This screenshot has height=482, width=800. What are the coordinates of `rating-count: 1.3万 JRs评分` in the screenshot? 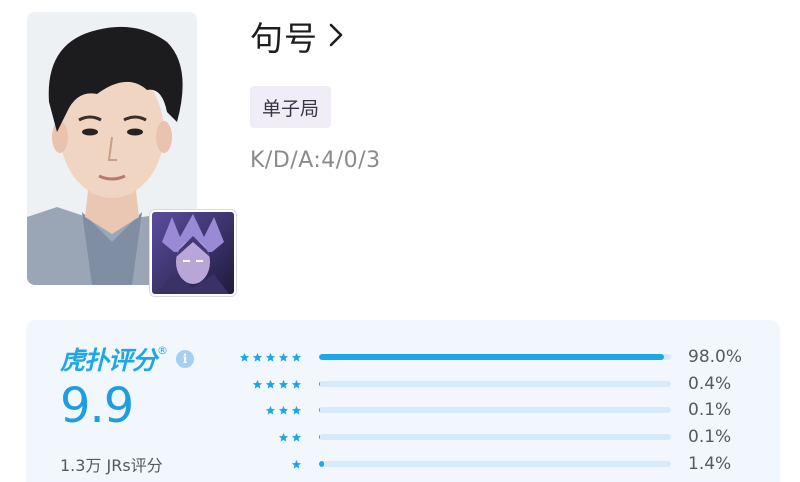 It's located at (111, 465).